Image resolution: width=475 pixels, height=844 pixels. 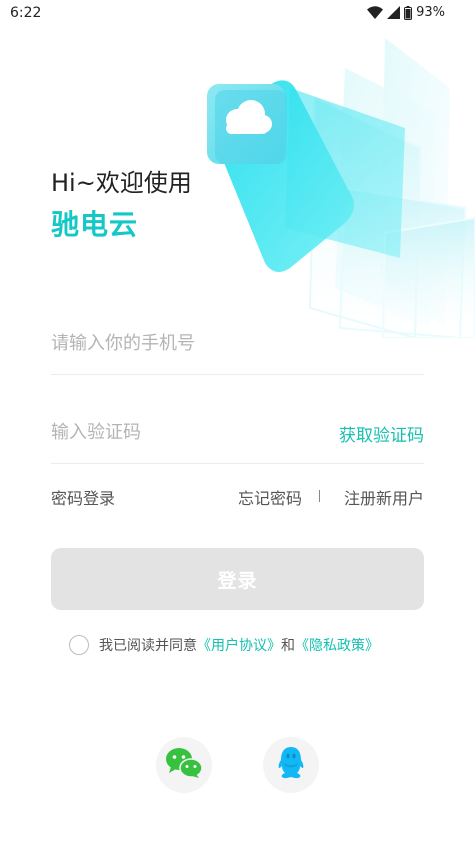 I want to click on verification-code-field: 获取验证码, so click(x=237, y=440).